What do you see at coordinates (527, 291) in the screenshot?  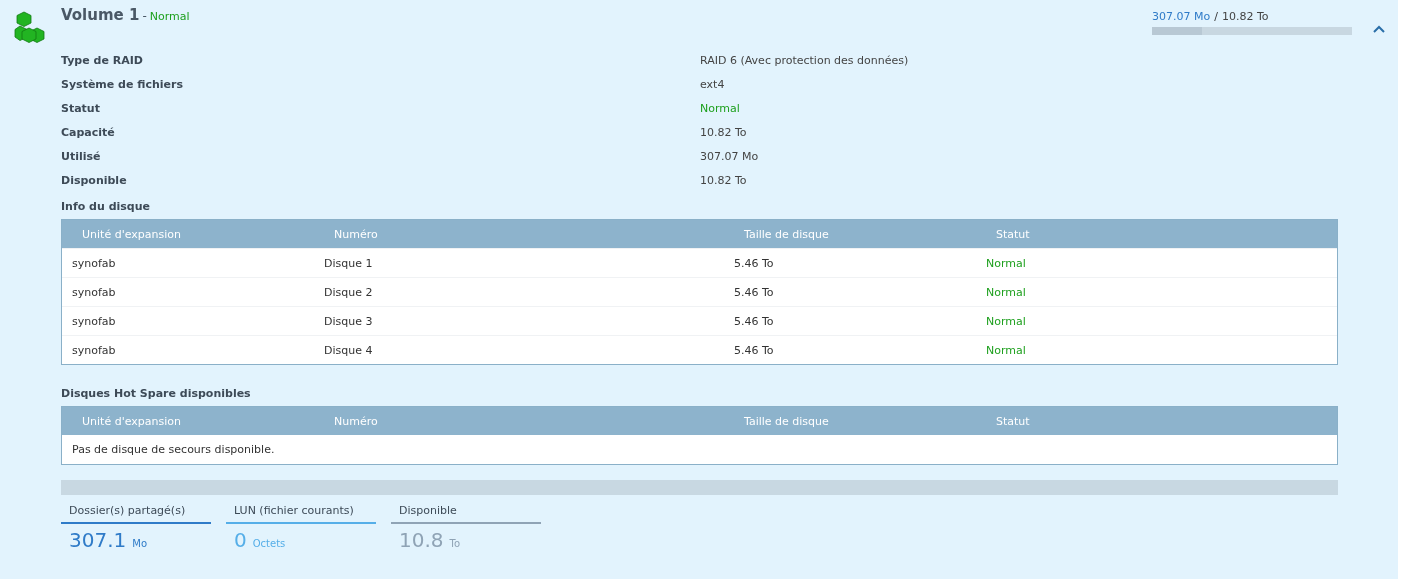 I see `table-cell: Disque 2` at bounding box center [527, 291].